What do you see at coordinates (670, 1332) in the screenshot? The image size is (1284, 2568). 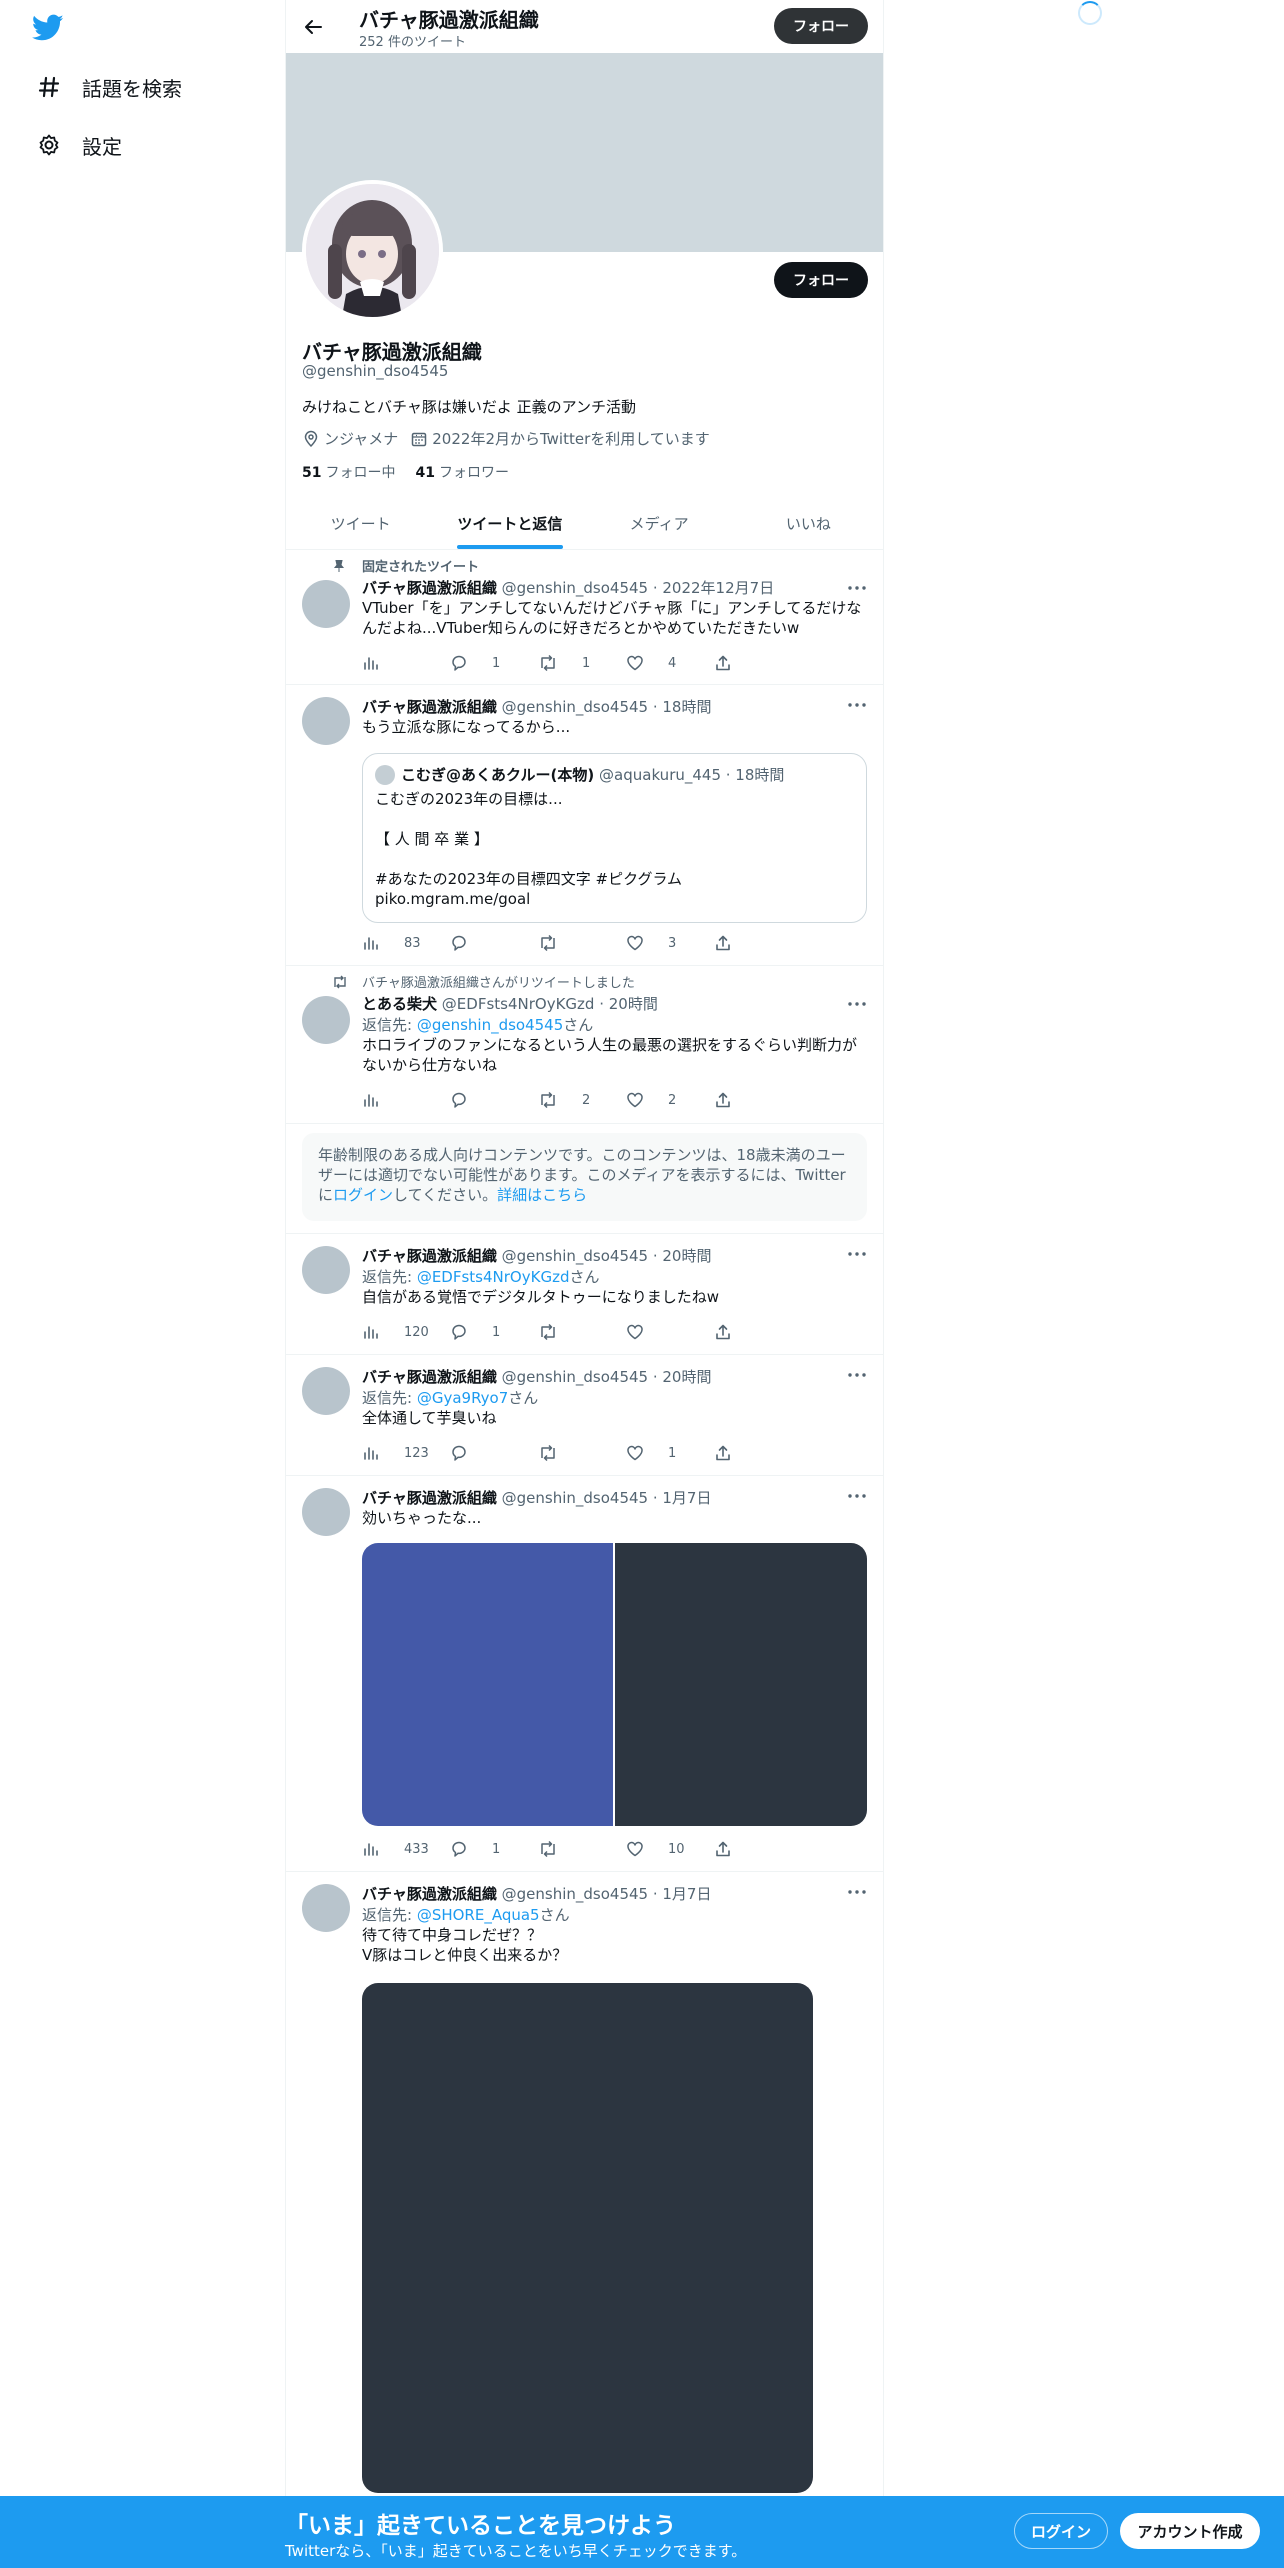 I see `likes-action` at bounding box center [670, 1332].